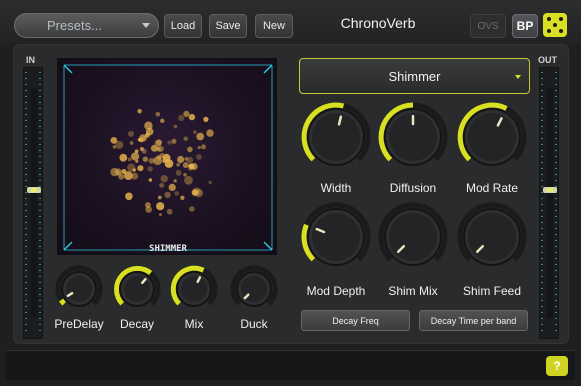  What do you see at coordinates (336, 239) in the screenshot?
I see `mod-depth-knob` at bounding box center [336, 239].